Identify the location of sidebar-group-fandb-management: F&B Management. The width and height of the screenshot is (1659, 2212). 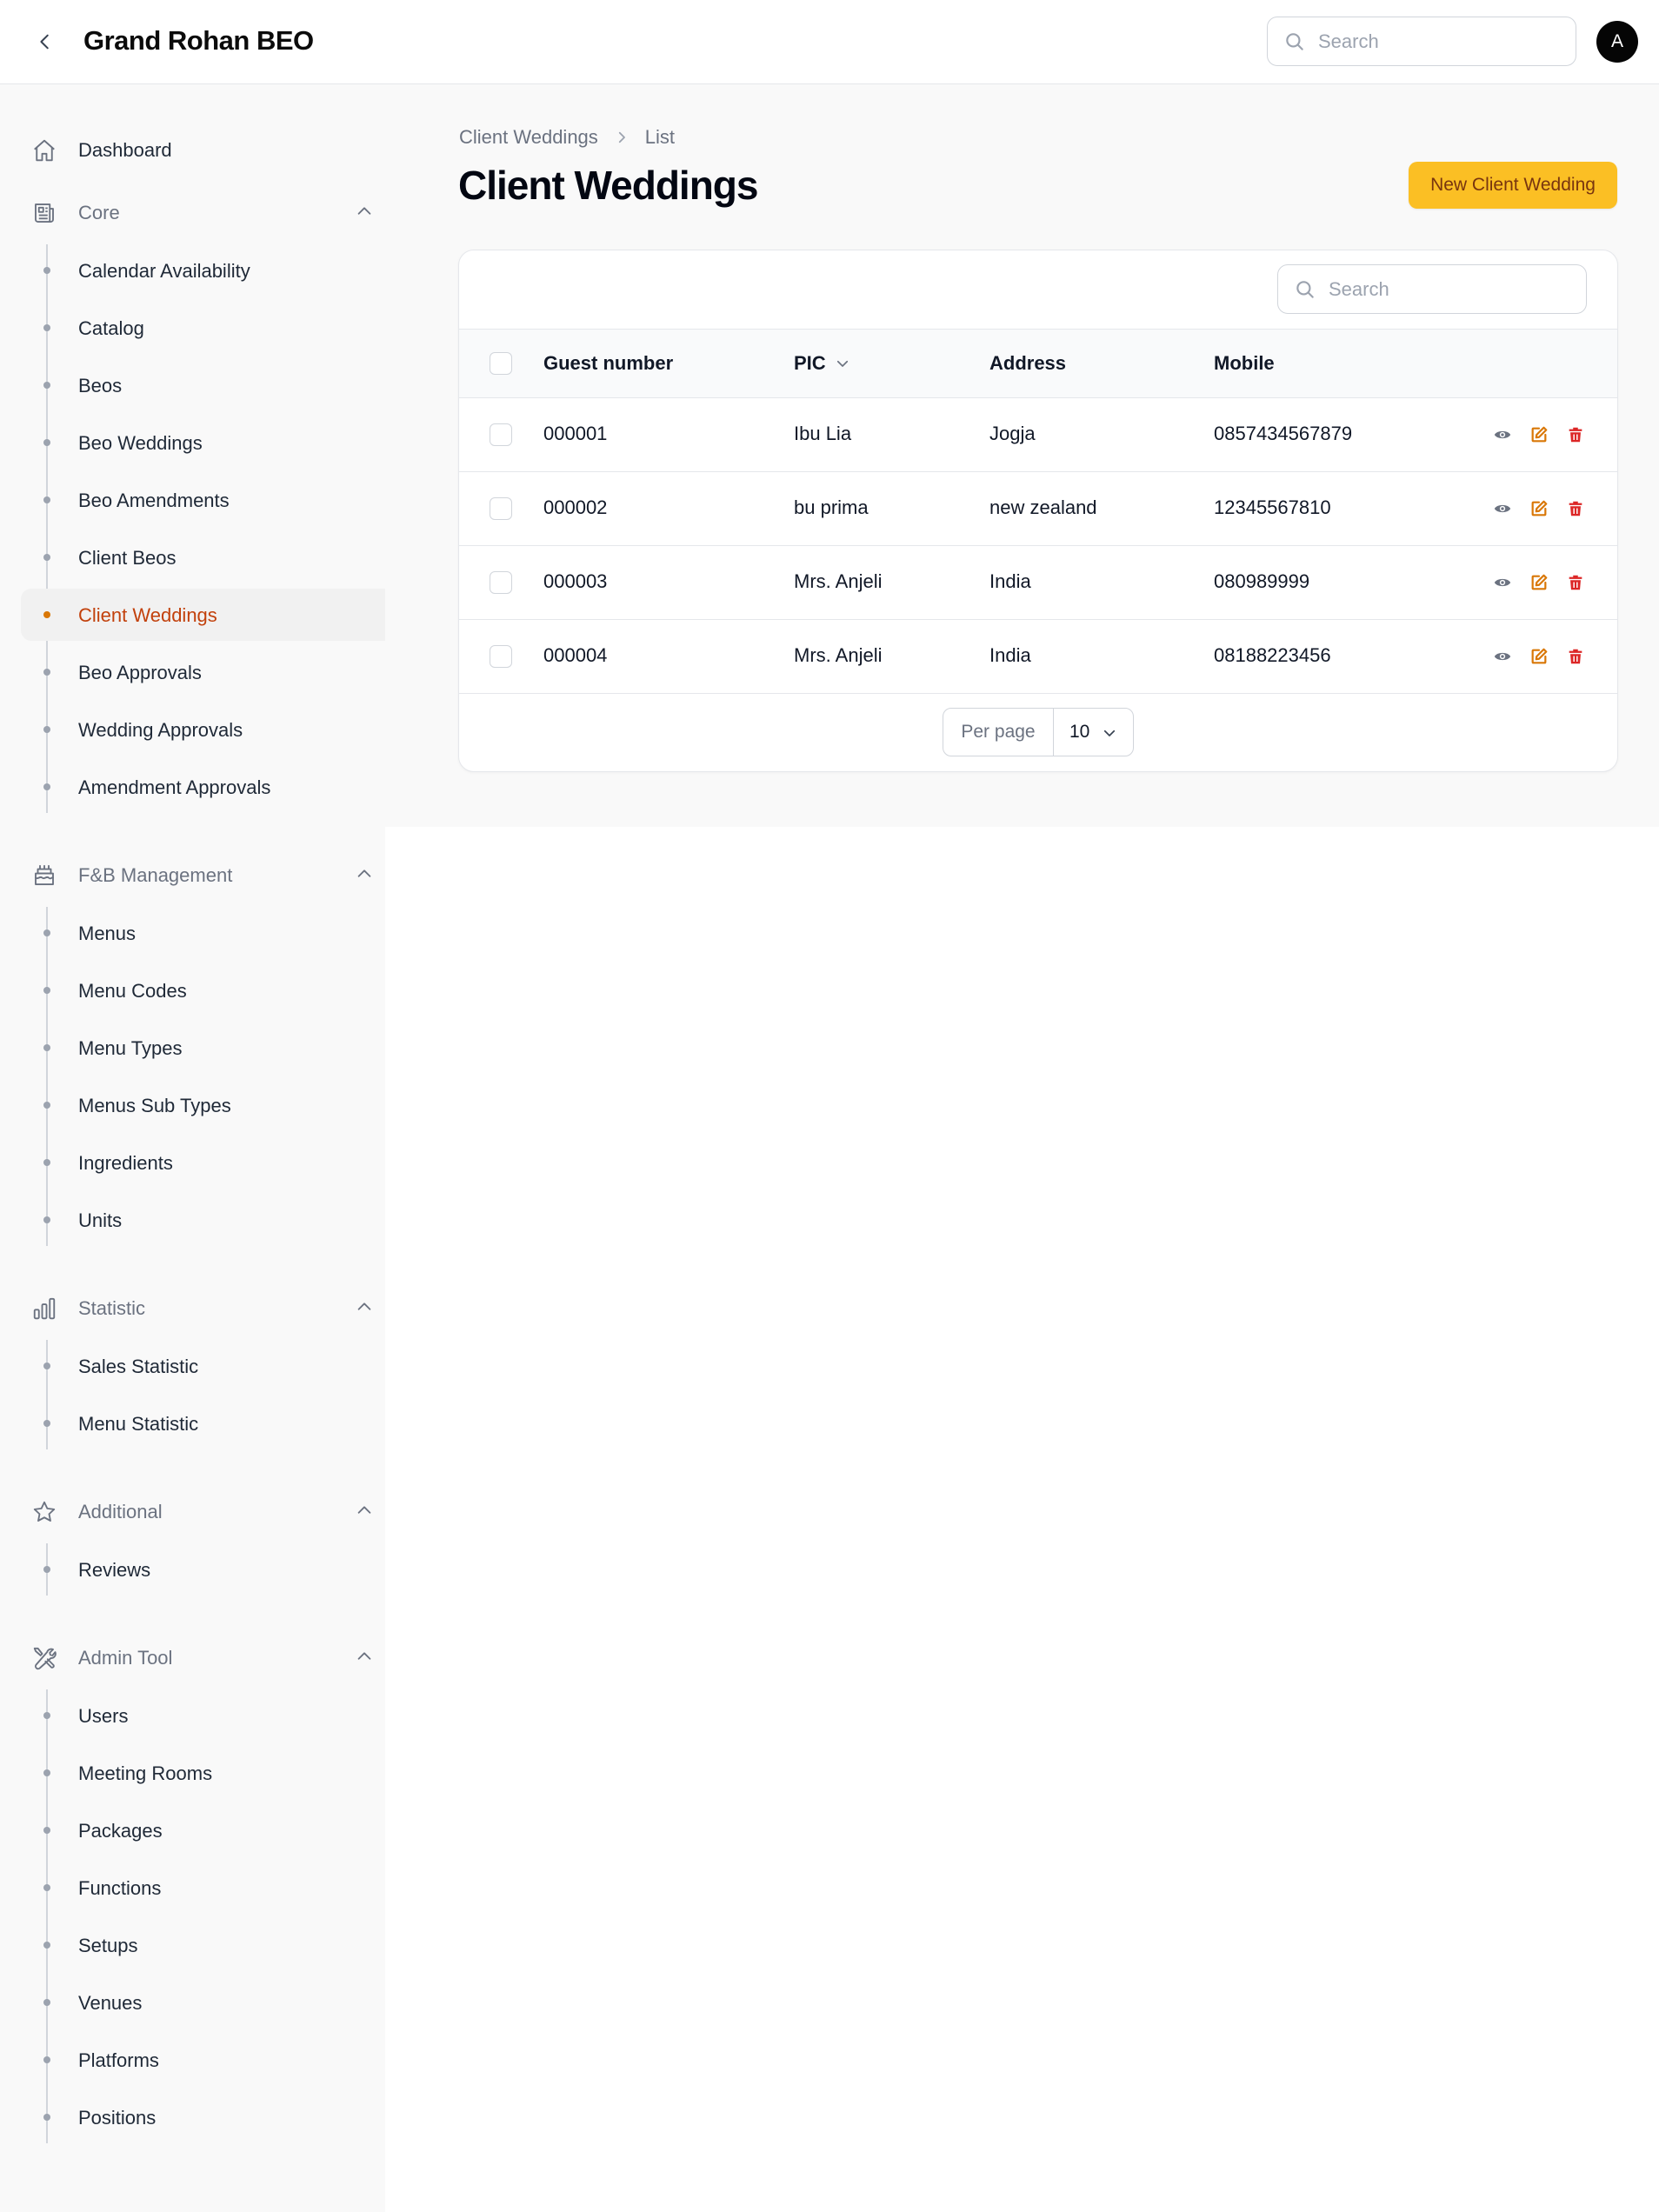
(209, 875).